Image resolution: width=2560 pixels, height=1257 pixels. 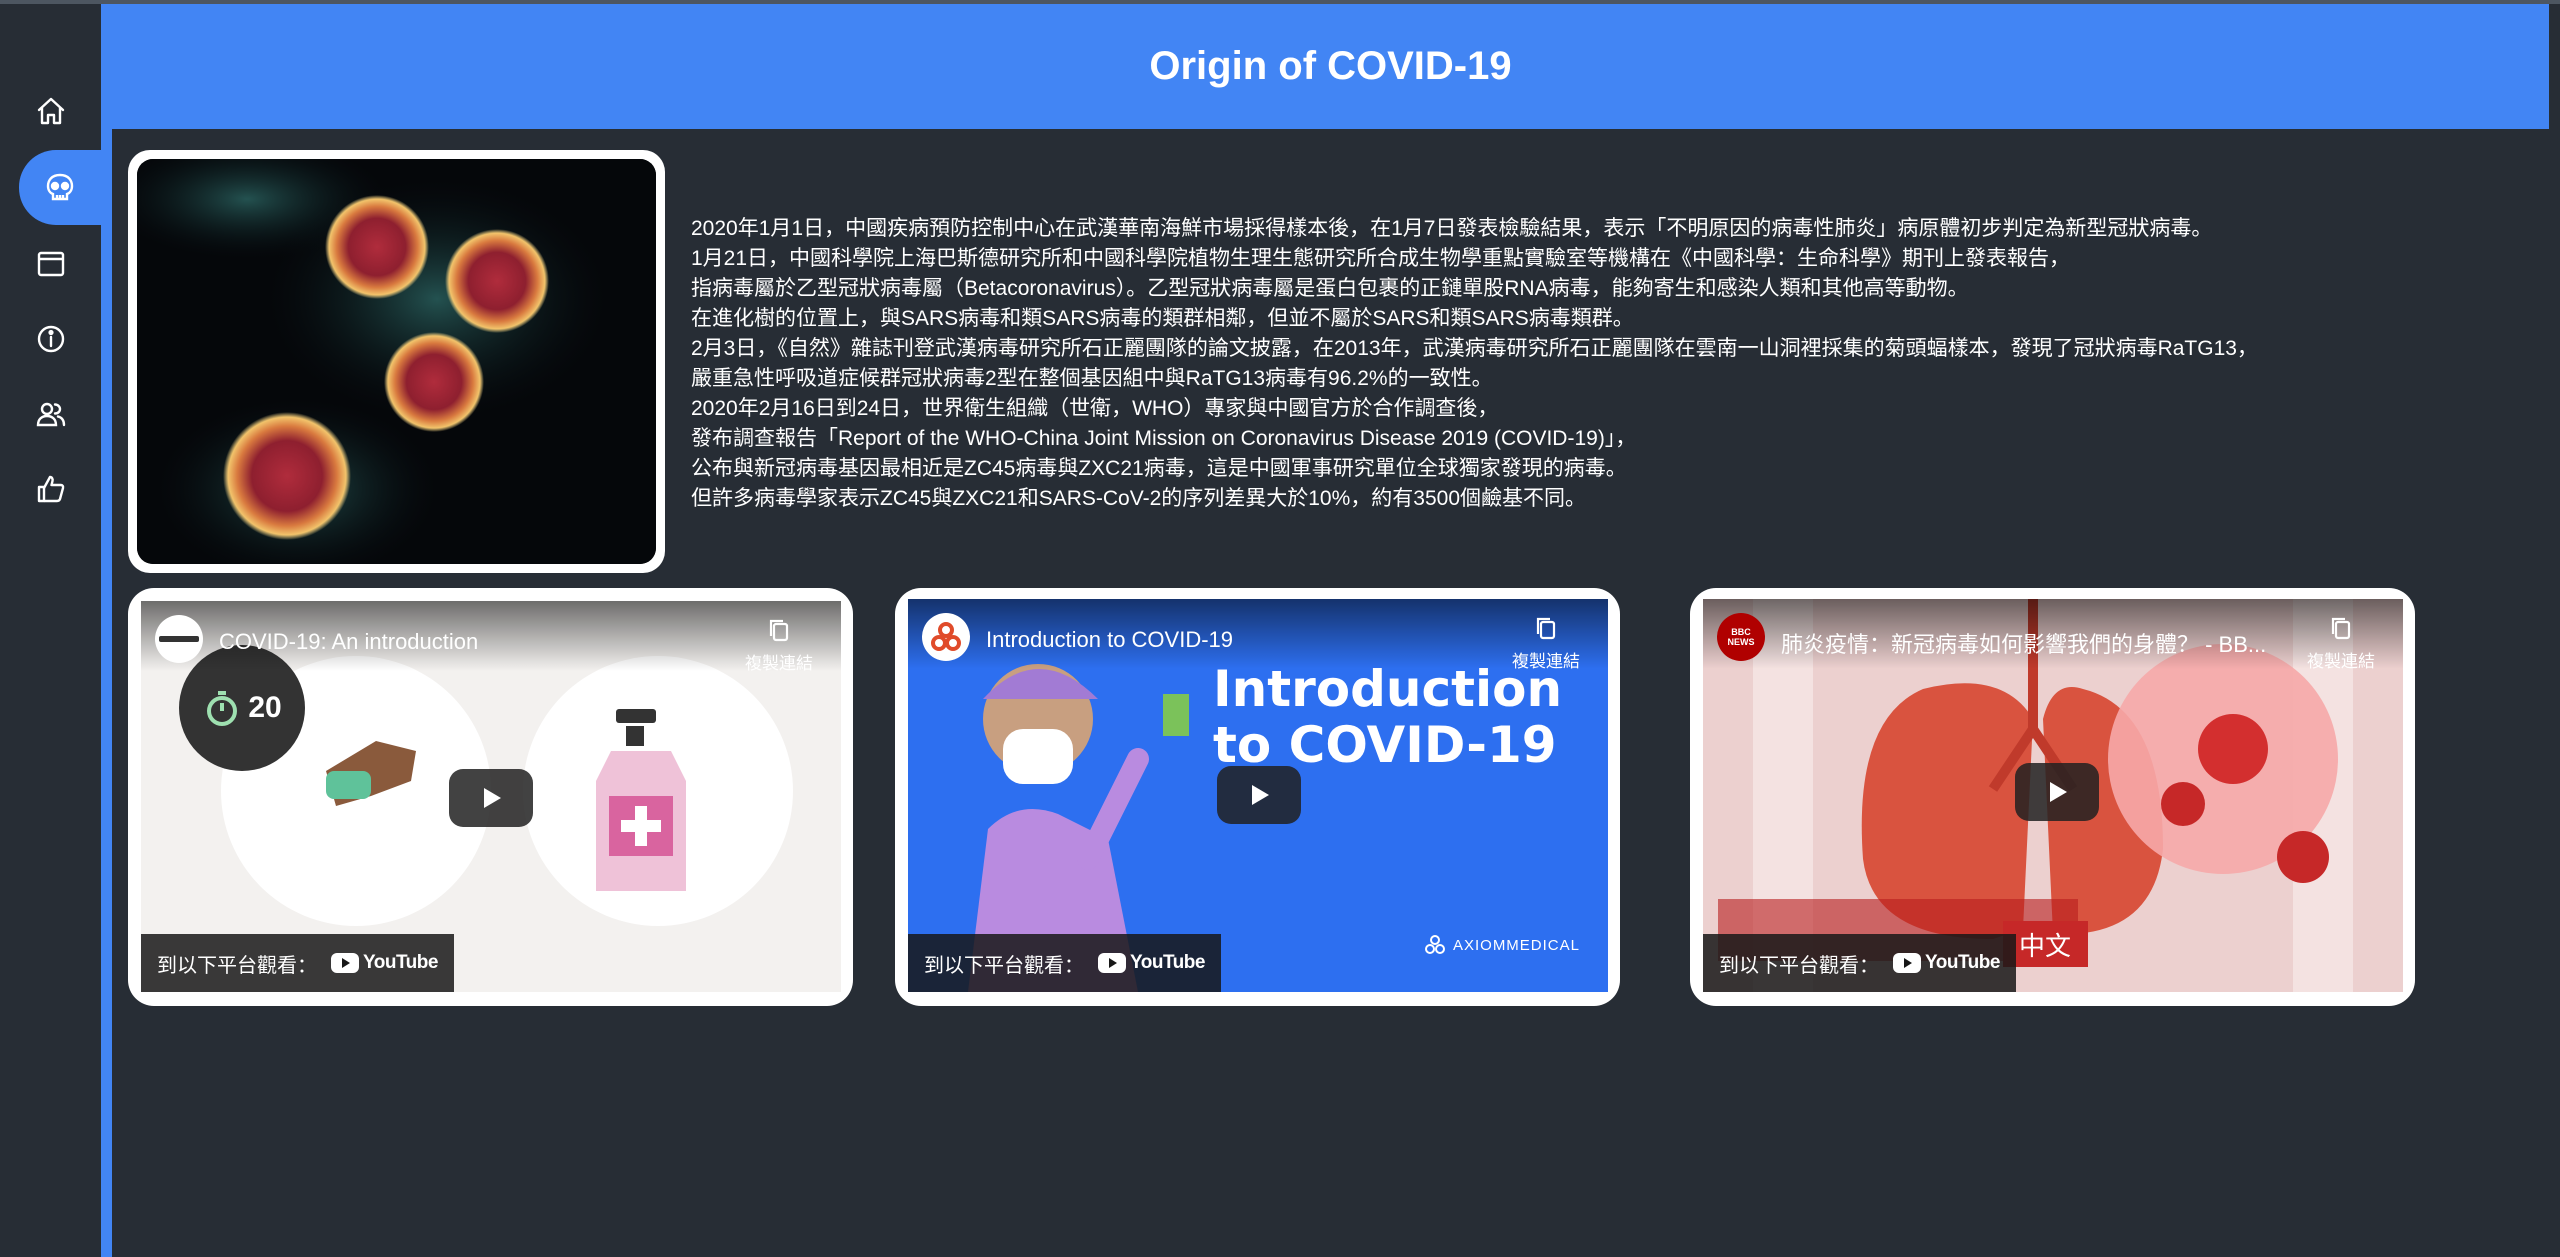 I want to click on thumbnail-heading: Introduction to COVID-19, so click(x=1387, y=717).